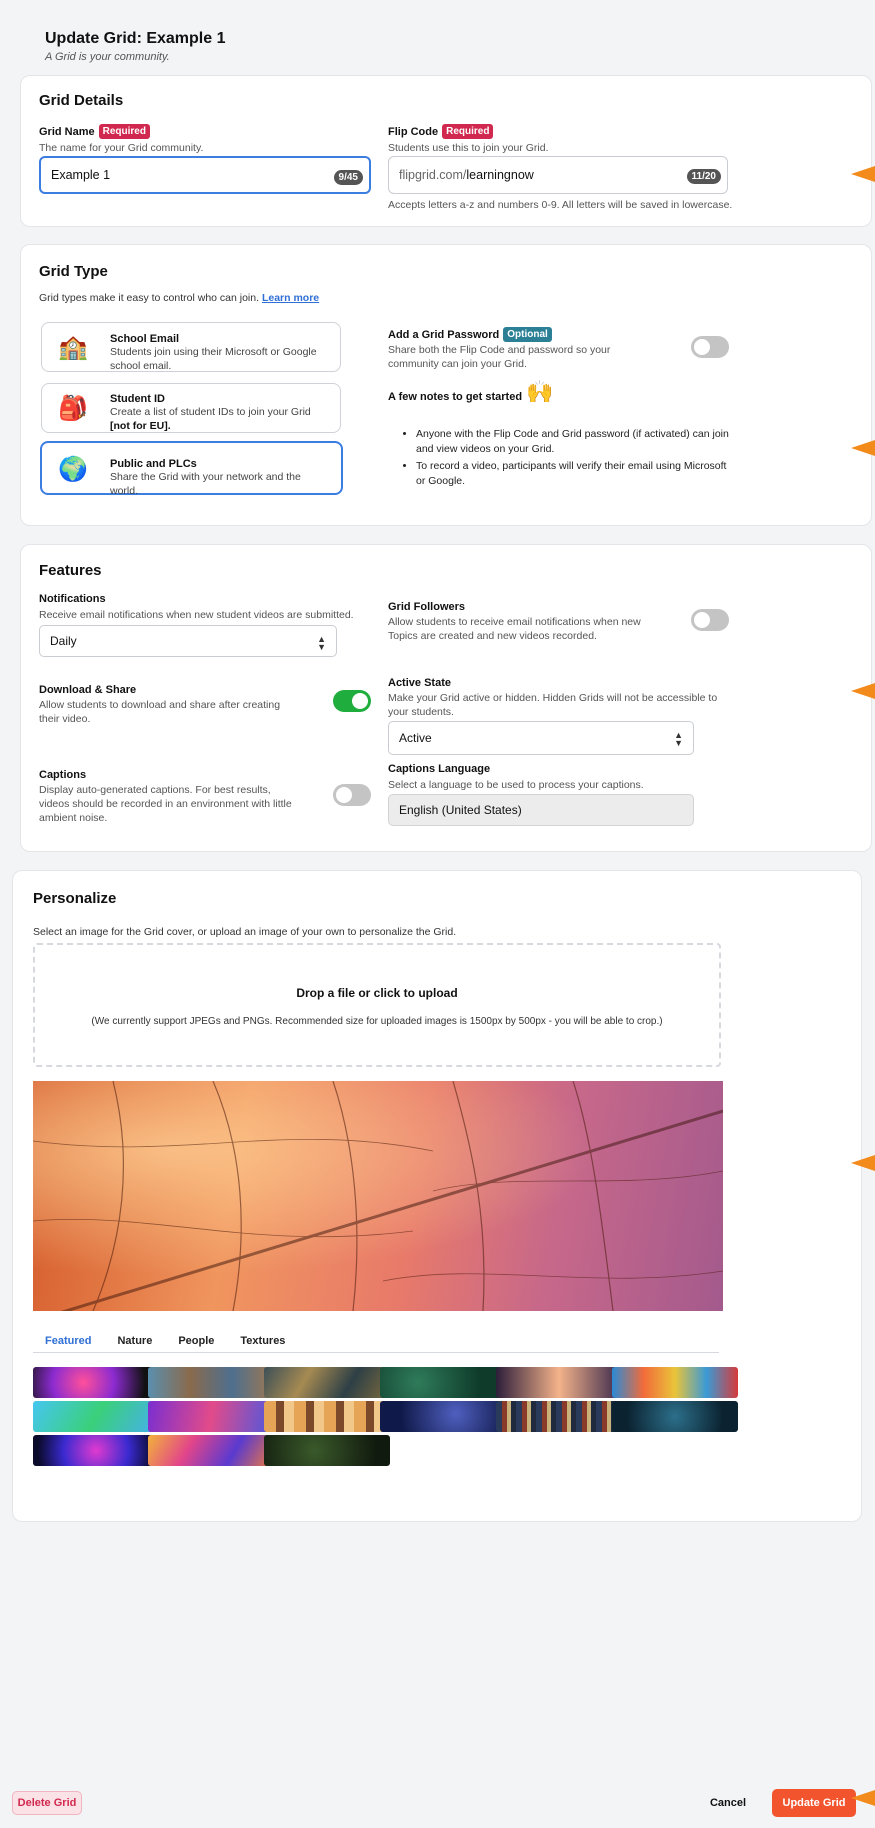  I want to click on cover-image-preview, so click(378, 1196).